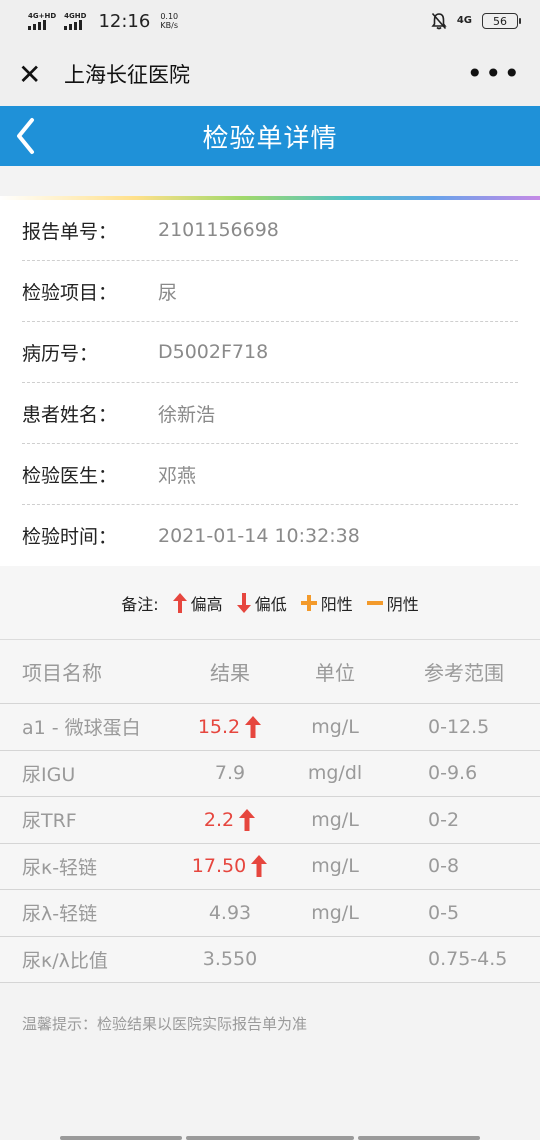 The height and width of the screenshot is (1140, 540). Describe the element at coordinates (49, 774) in the screenshot. I see `cell-name: 尿IGU` at that location.